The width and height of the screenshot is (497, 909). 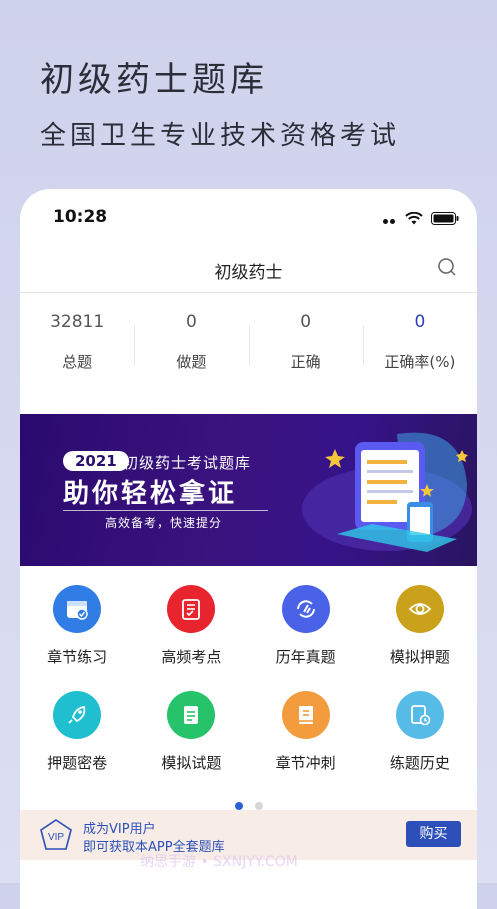 What do you see at coordinates (150, 494) in the screenshot?
I see `banner-headline: 助你轻松拿证` at bounding box center [150, 494].